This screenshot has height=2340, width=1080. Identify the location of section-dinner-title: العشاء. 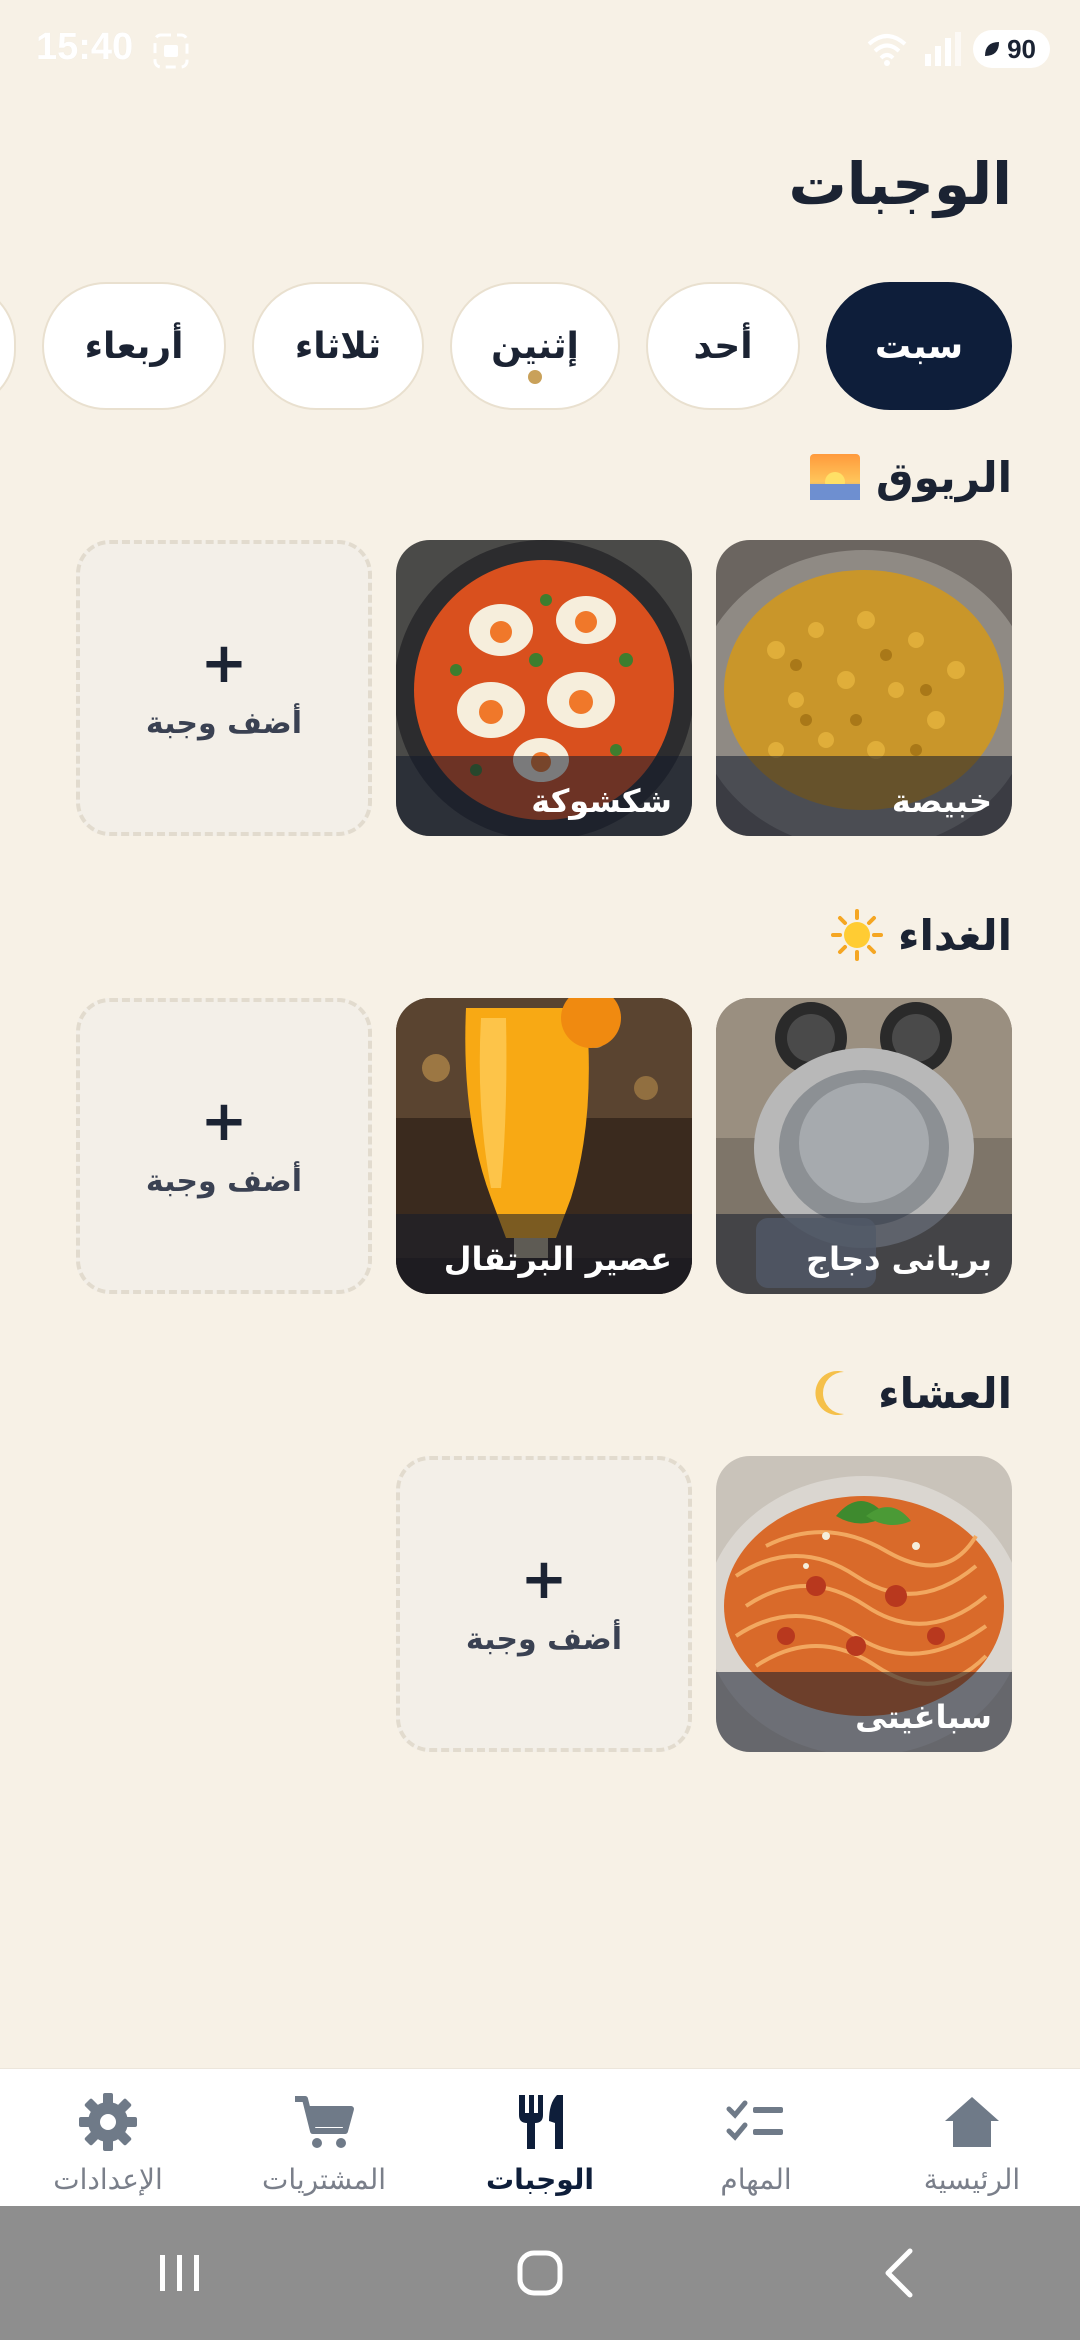
(911, 1393).